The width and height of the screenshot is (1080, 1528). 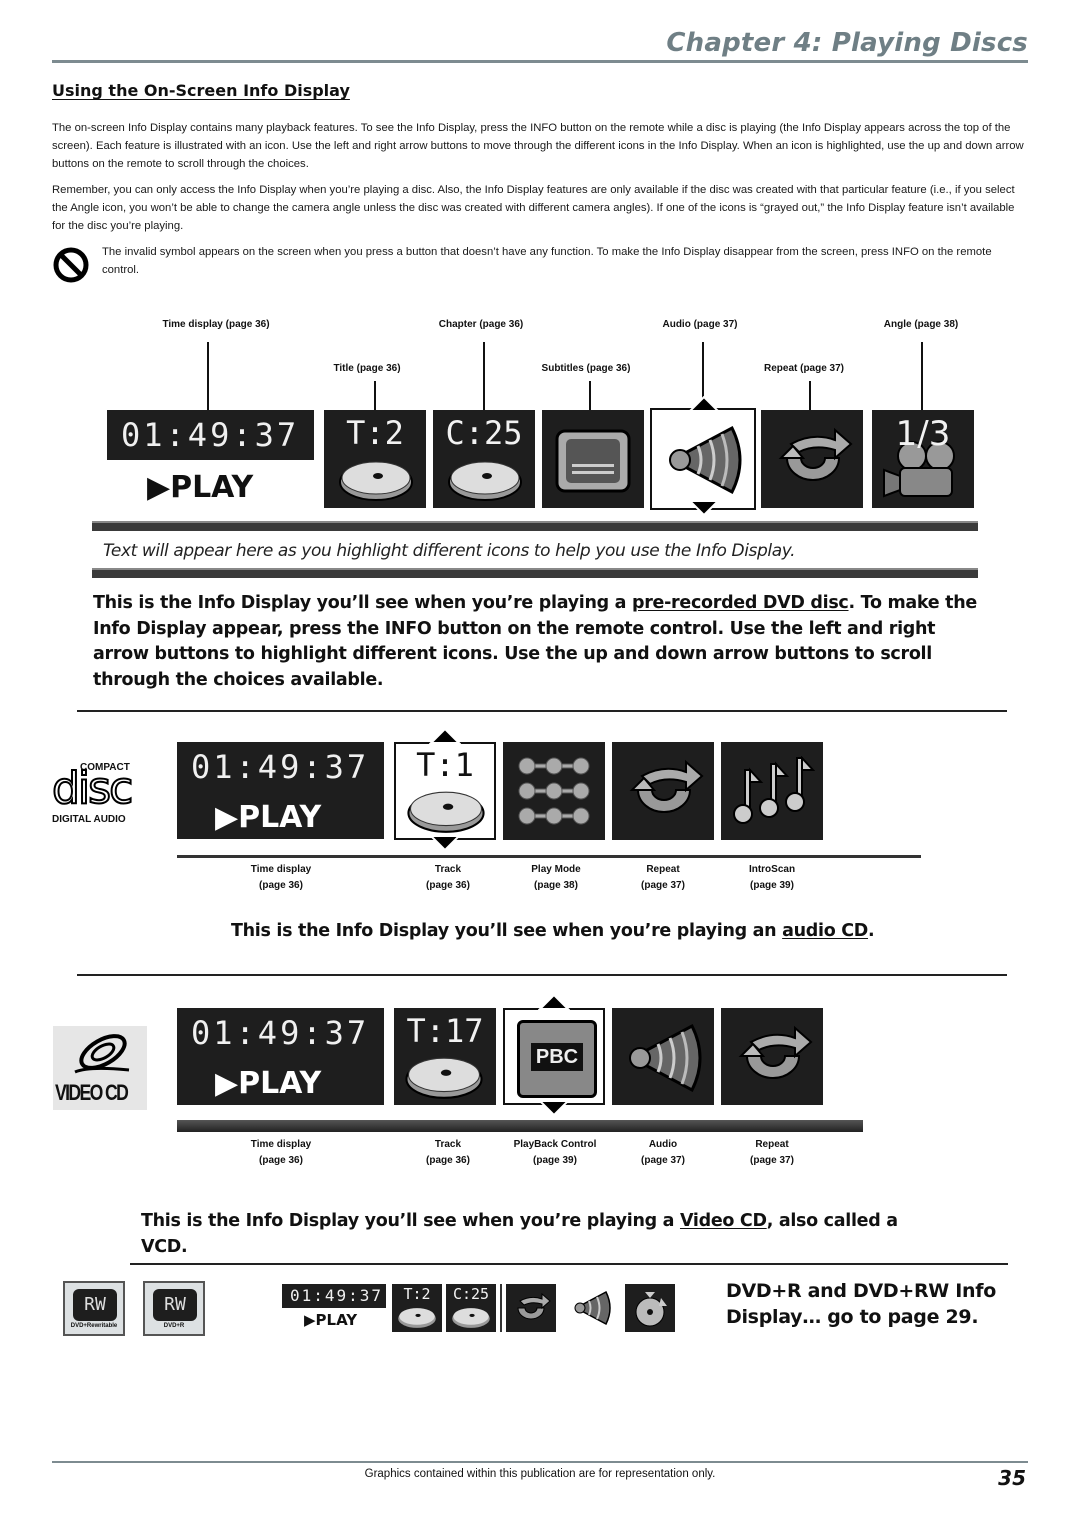 I want to click on callout-title: Title (page 36), so click(x=367, y=368).